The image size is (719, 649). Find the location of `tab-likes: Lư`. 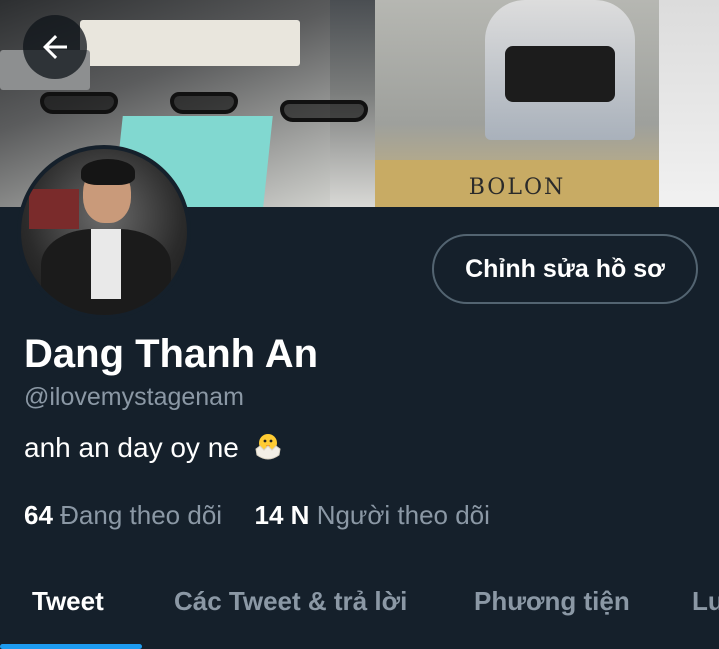

tab-likes: Lư is located at coordinates (705, 601).